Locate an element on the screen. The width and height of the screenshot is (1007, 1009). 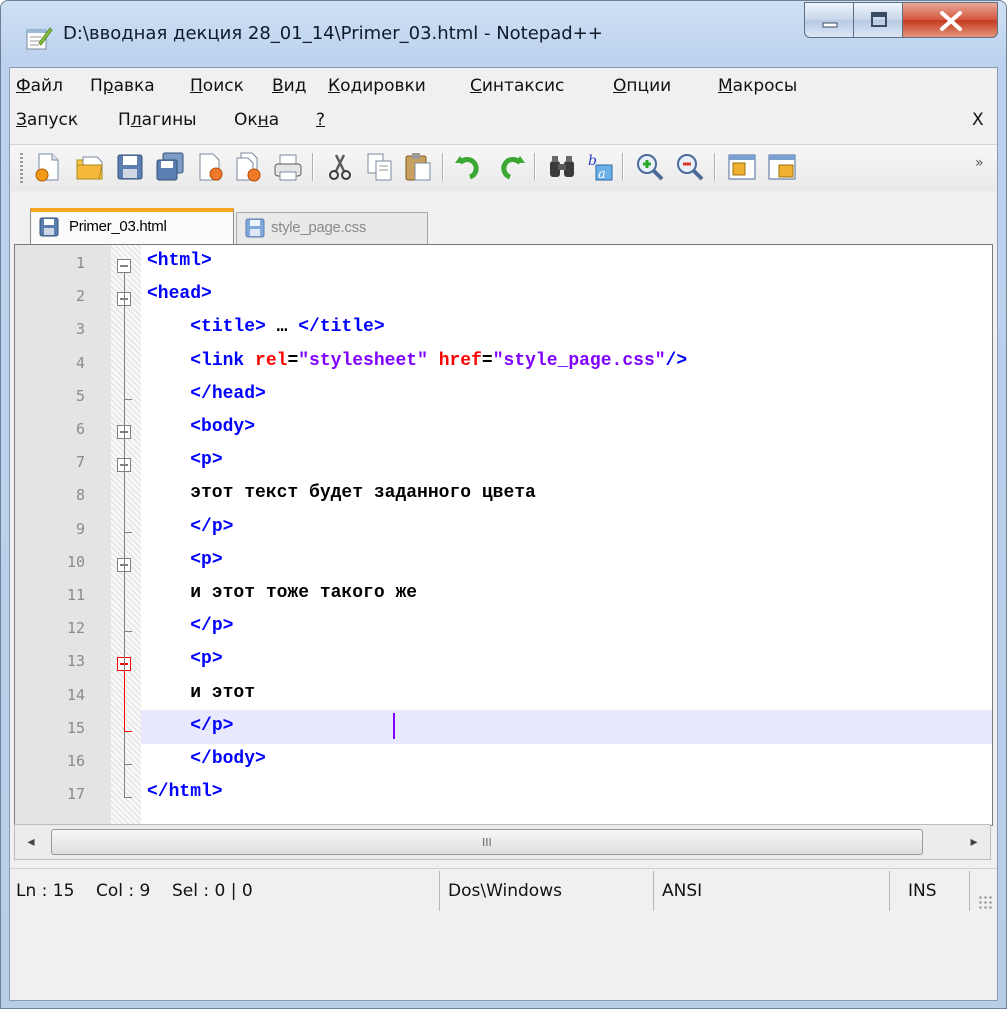
code-line: <body> is located at coordinates (201, 427).